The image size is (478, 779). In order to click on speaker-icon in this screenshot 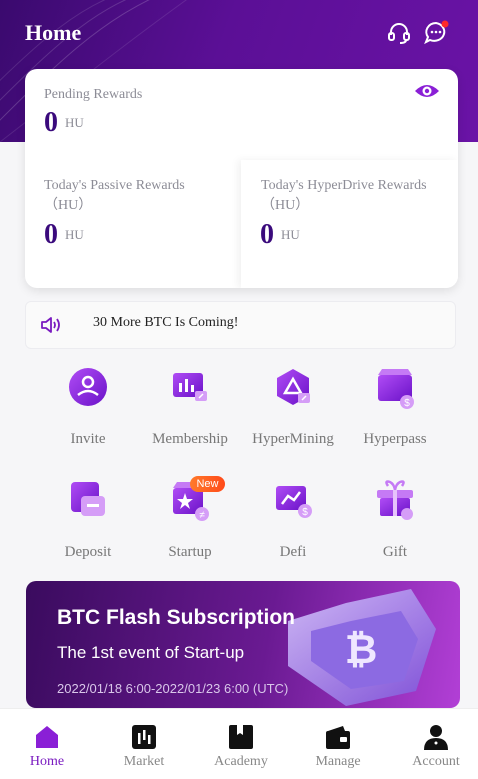, I will do `click(51, 327)`.